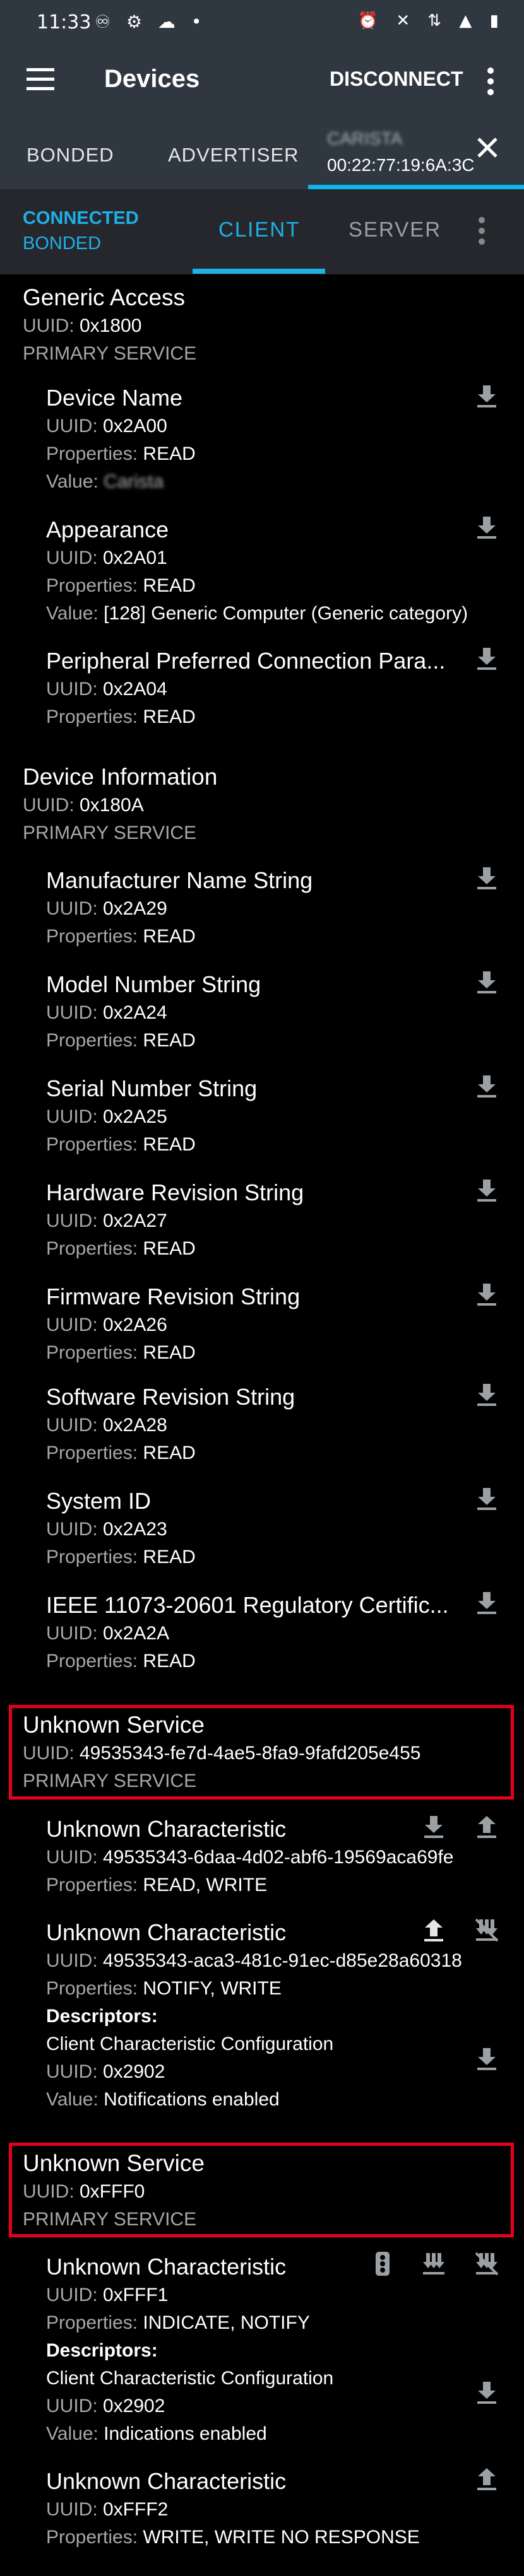 This screenshot has height=2576, width=524. What do you see at coordinates (83, 805) in the screenshot?
I see `service-uuid: UUID: 0x180A` at bounding box center [83, 805].